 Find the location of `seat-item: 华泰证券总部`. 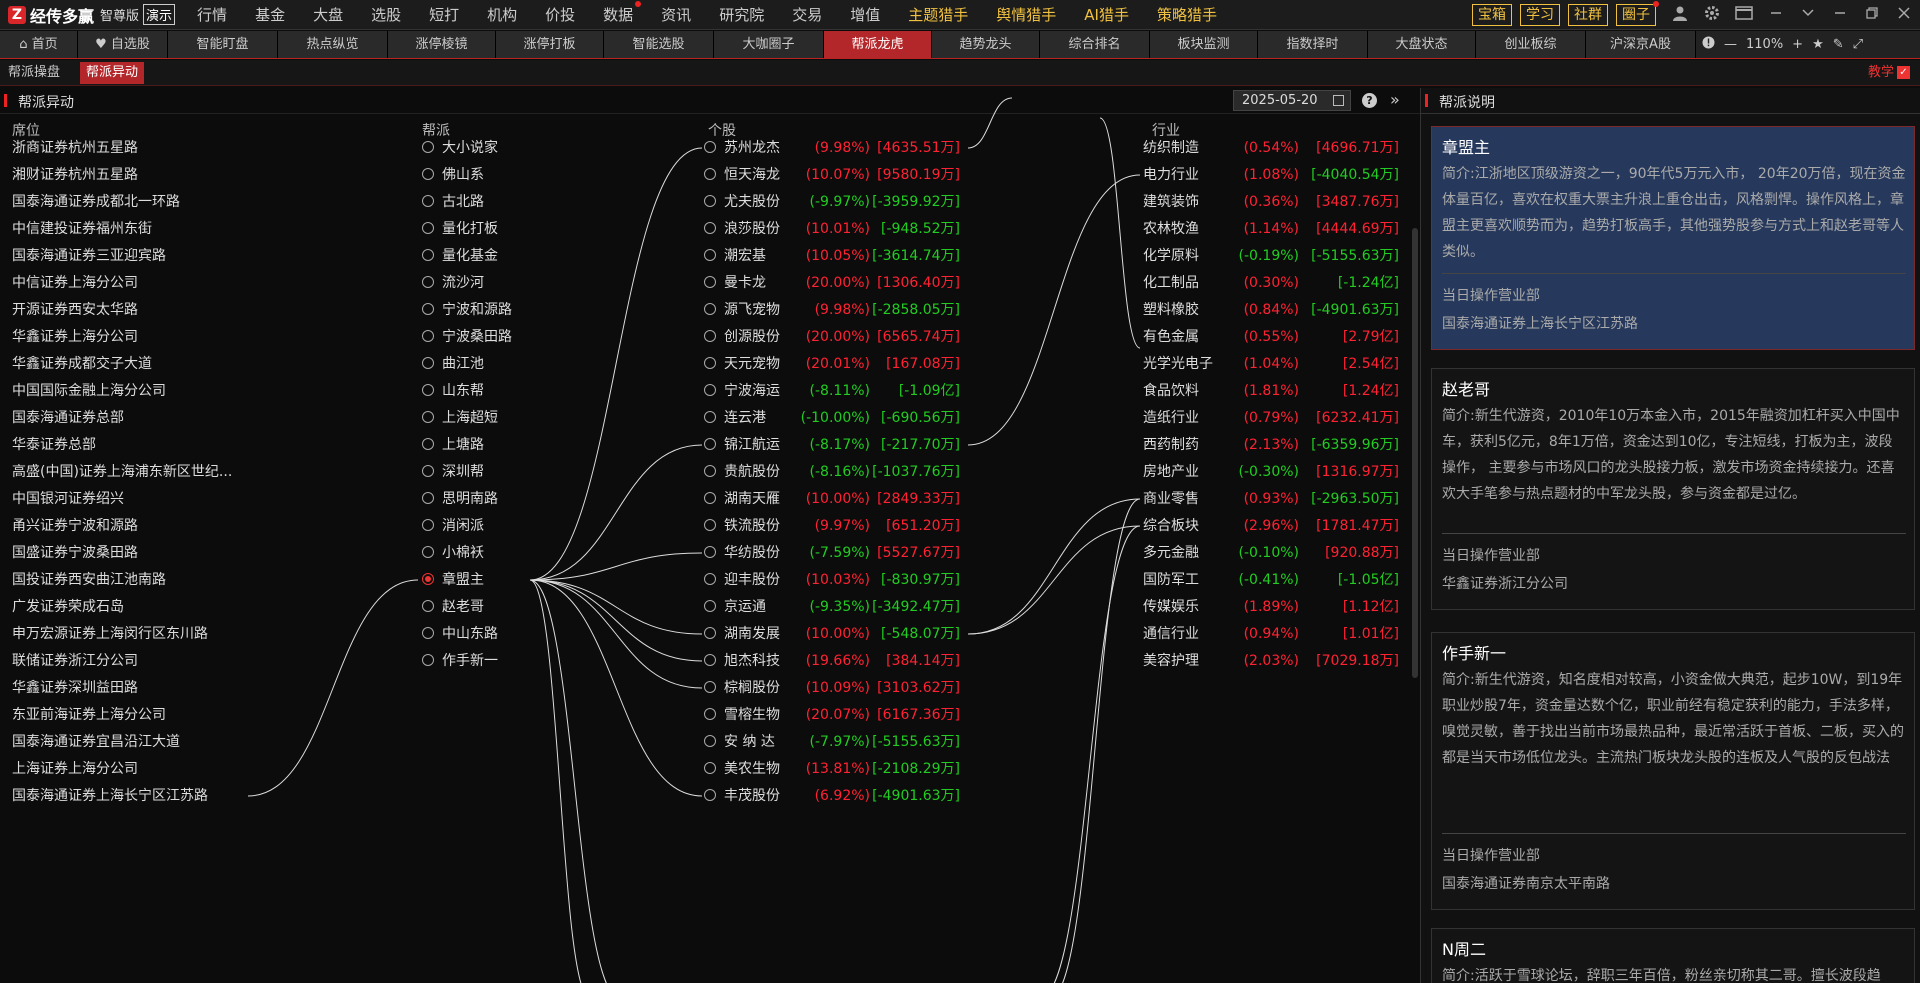

seat-item: 华泰证券总部 is located at coordinates (54, 445).